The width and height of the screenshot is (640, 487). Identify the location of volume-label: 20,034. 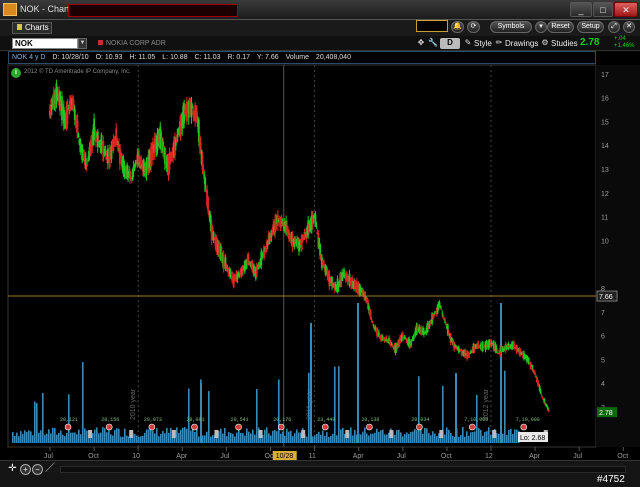
(420, 420).